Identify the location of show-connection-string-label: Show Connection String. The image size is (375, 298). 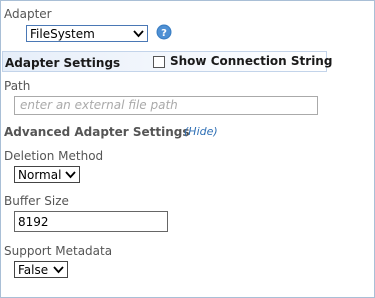
(251, 61).